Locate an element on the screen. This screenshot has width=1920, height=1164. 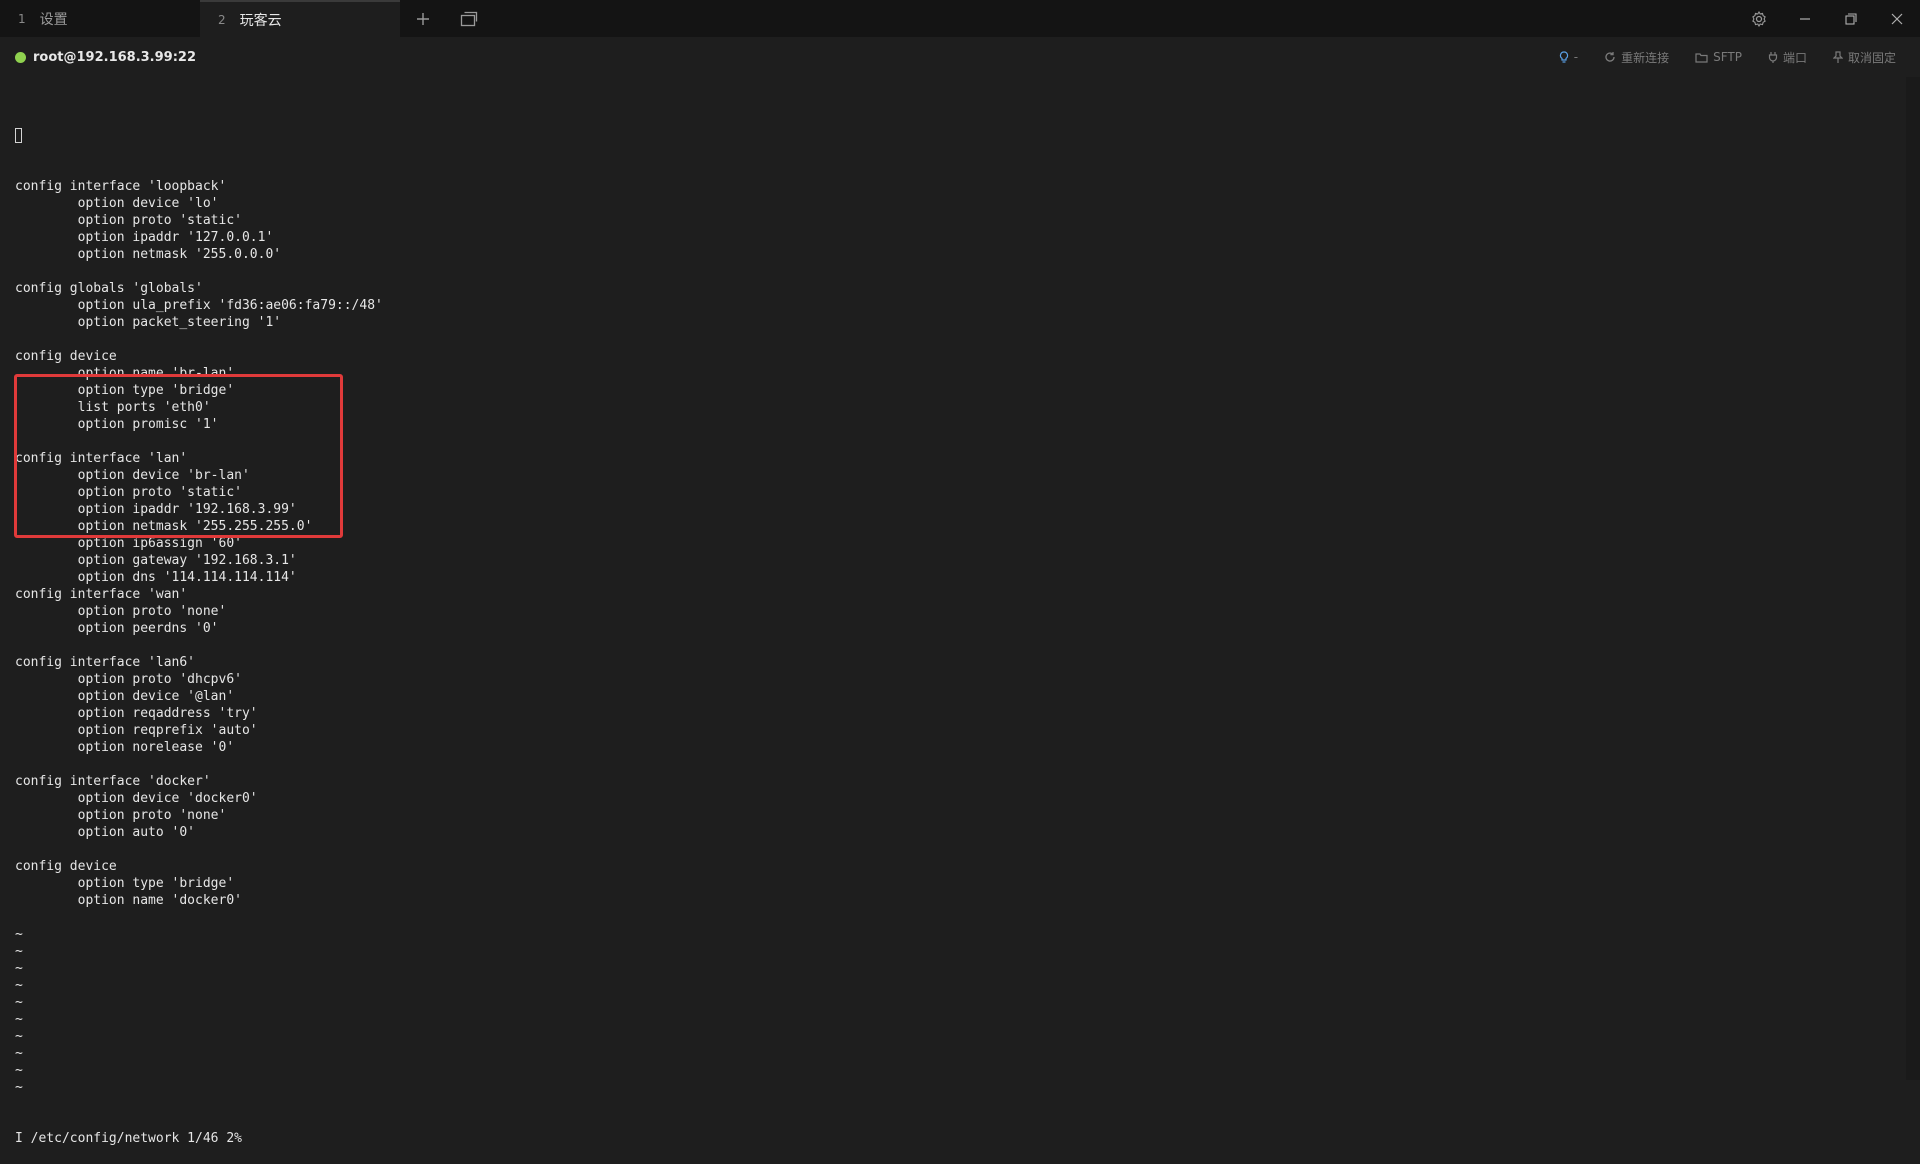
terminal-line: option netmask '255.255.255.0' is located at coordinates (164, 526).